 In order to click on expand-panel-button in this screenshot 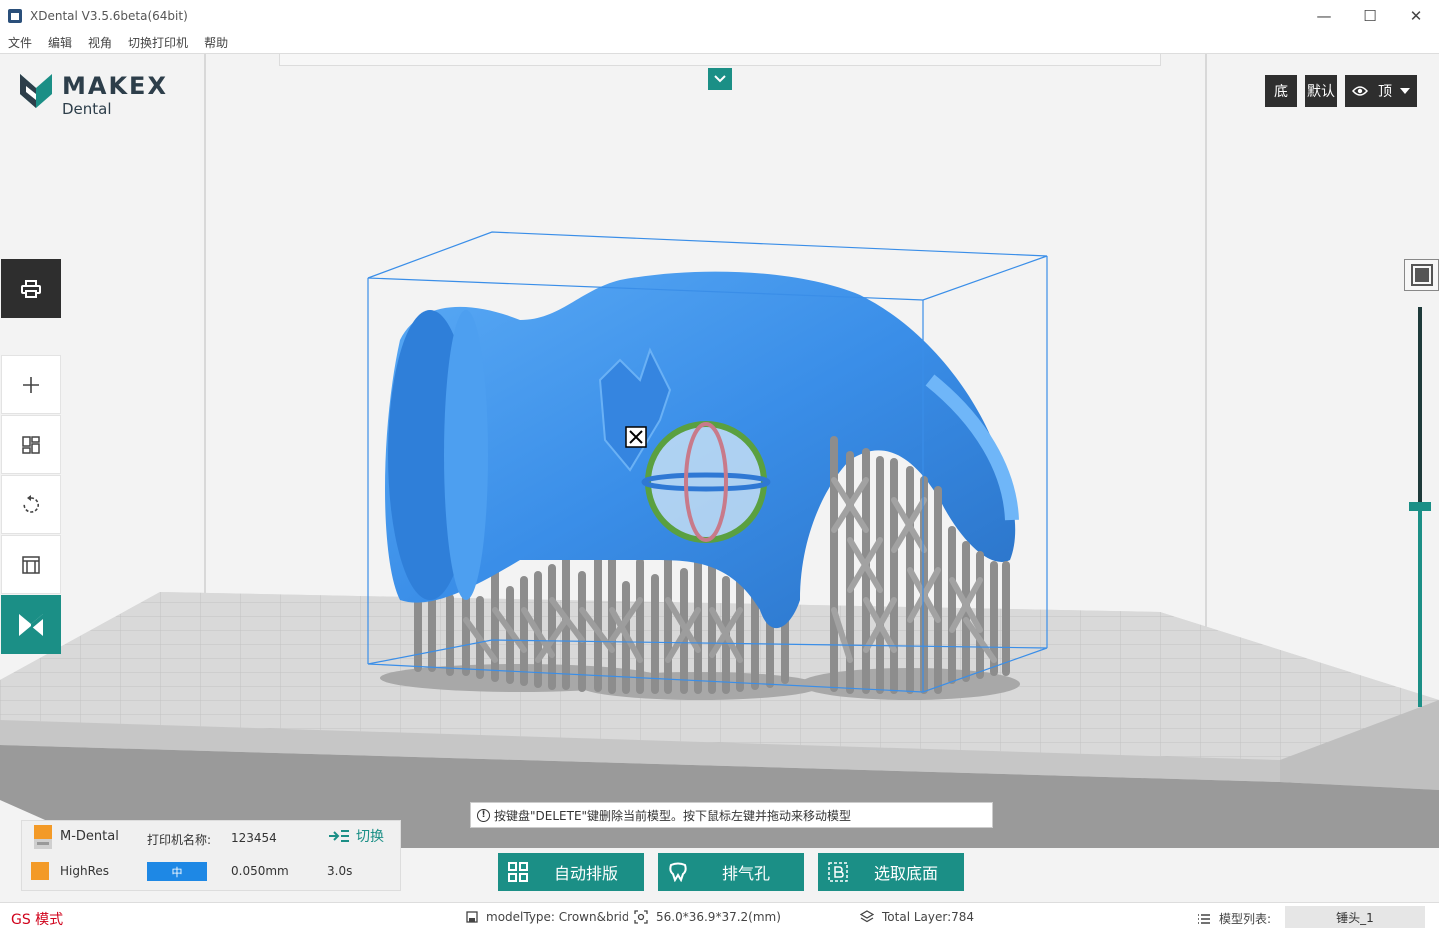, I will do `click(720, 79)`.